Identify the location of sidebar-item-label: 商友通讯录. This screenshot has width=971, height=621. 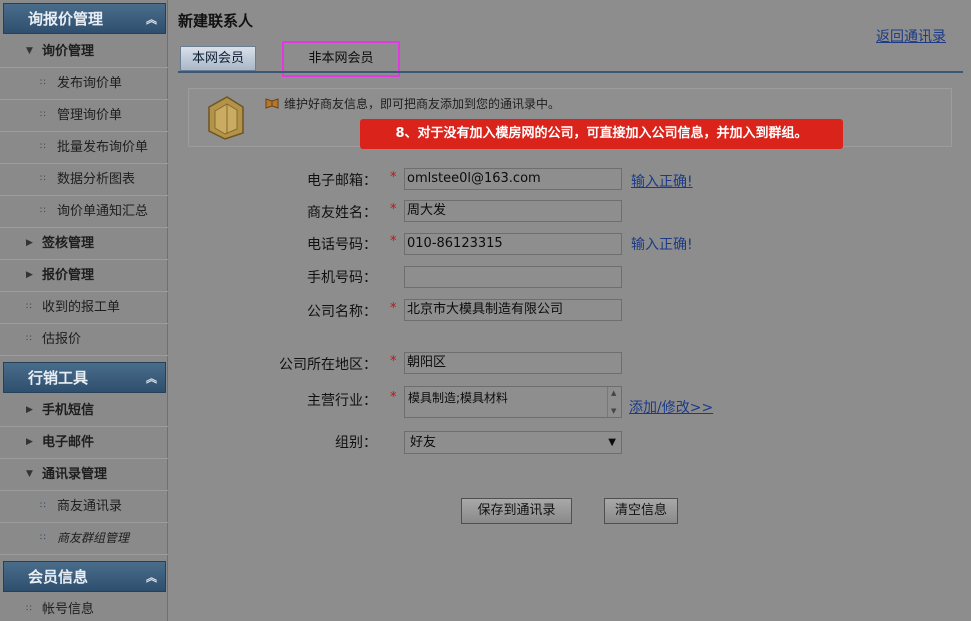
(90, 506).